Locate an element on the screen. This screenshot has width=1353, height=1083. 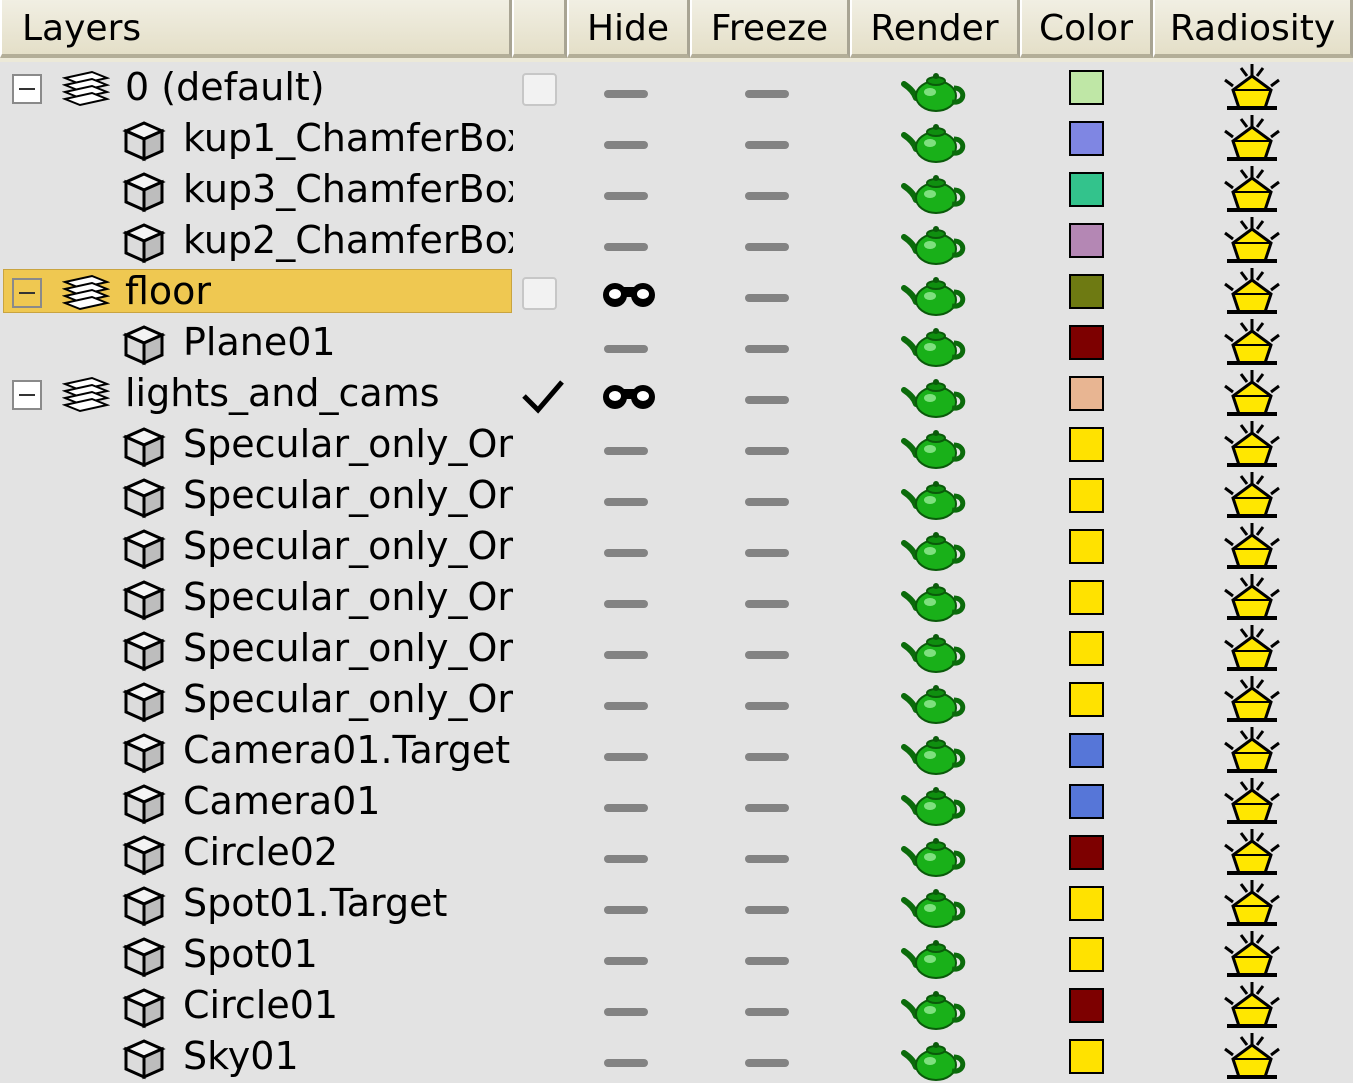
object-name: kup1_ChamferBox0 is located at coordinates (348, 138).